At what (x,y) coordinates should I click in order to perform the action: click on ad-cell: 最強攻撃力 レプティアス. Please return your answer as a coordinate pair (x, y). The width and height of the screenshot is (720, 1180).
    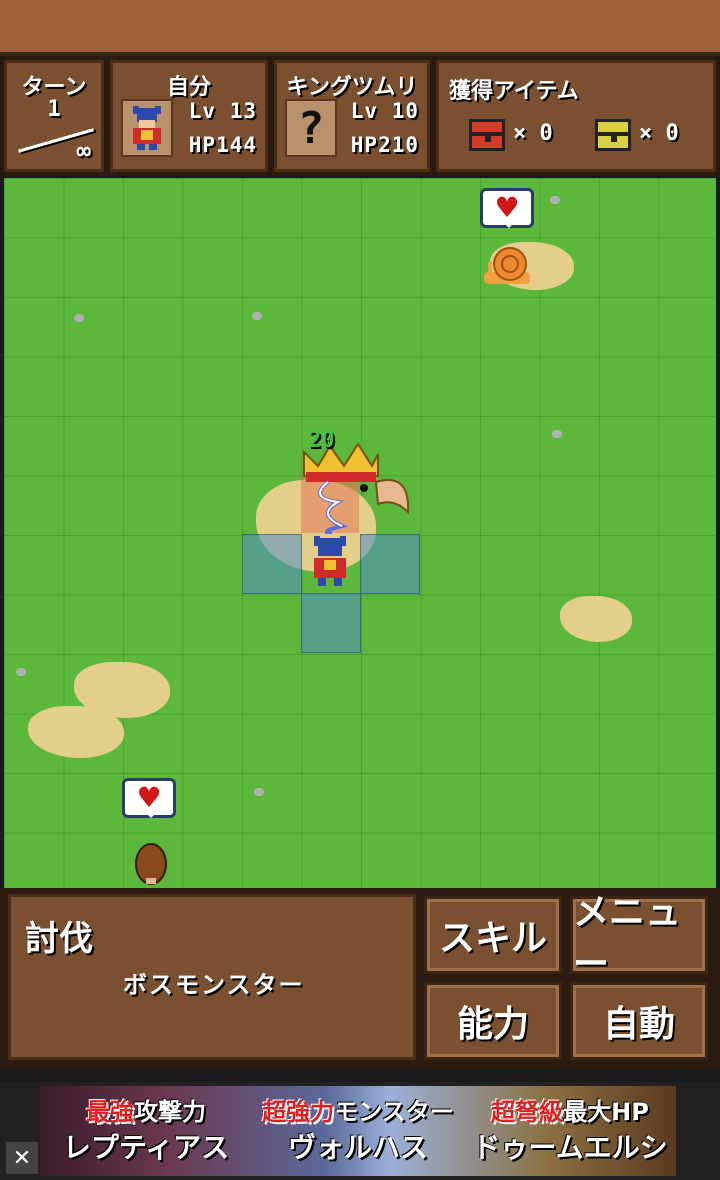
    Looking at the image, I should click on (146, 1131).